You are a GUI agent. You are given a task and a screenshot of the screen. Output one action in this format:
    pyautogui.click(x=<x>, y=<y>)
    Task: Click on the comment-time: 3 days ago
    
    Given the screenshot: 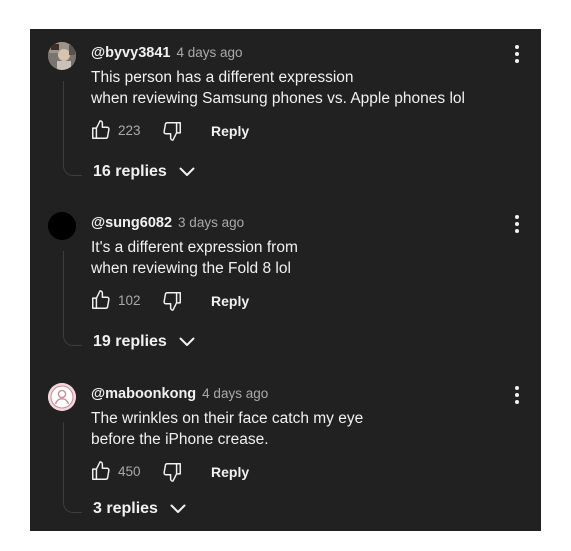 What is the action you would take?
    pyautogui.click(x=211, y=222)
    